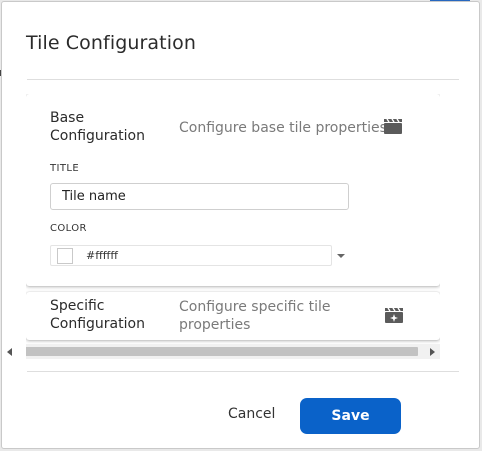  What do you see at coordinates (67, 118) in the screenshot?
I see `base-configuration-title-line1: Base` at bounding box center [67, 118].